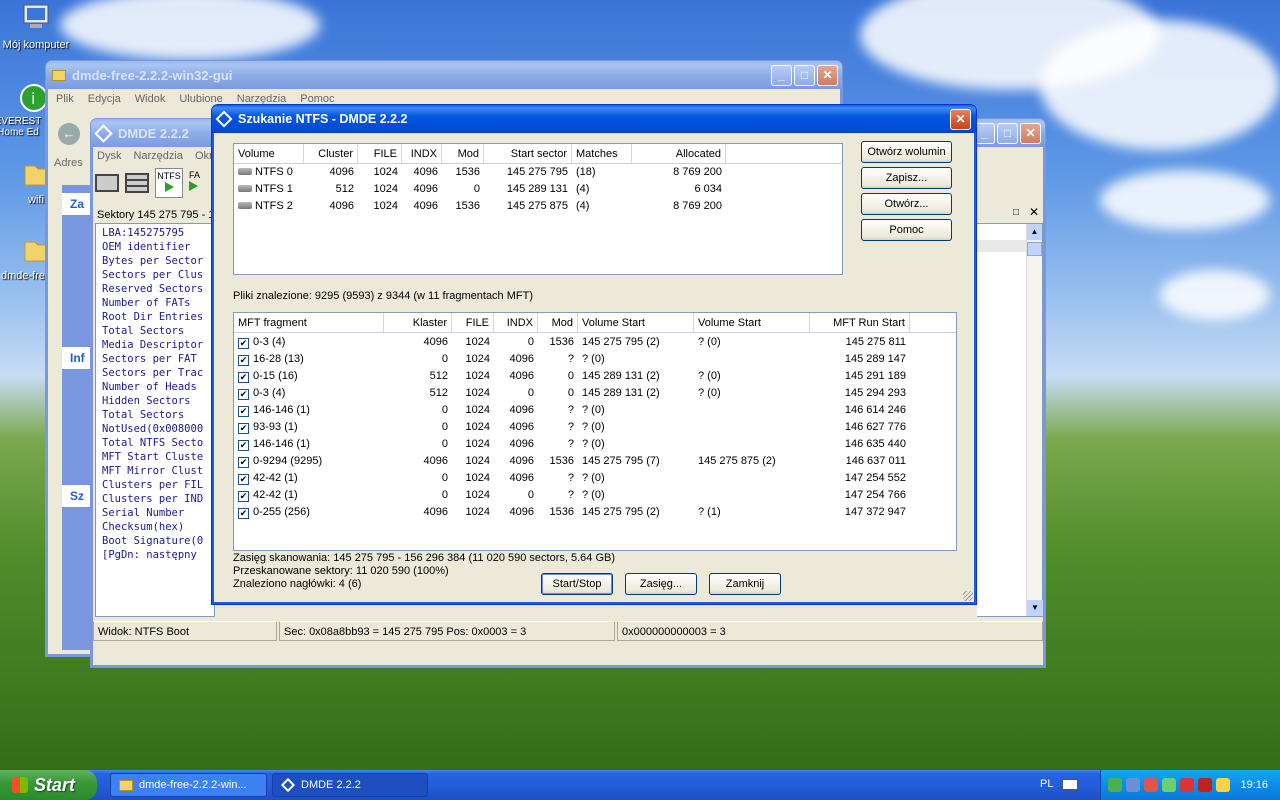 This screenshot has height=800, width=1280. What do you see at coordinates (595, 495) in the screenshot?
I see `mft-row: ✔ 42-42 (1) 0 1024 0? ? (0) 147 254 766` at bounding box center [595, 495].